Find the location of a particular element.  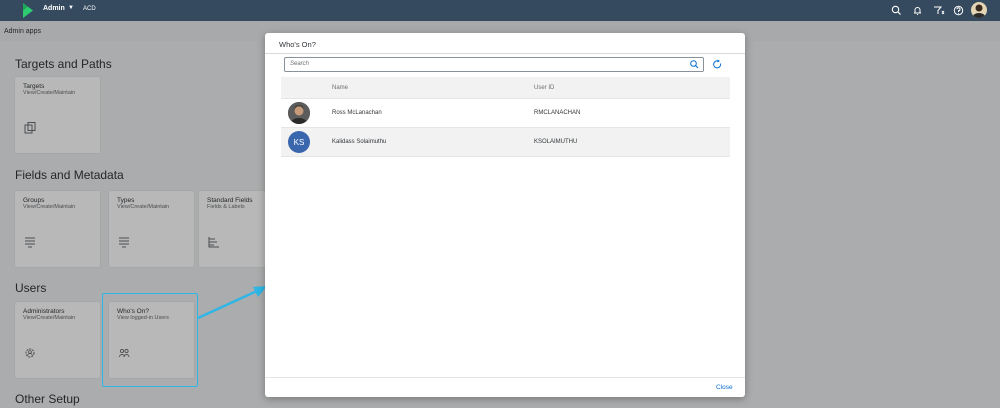

tile-highlight is located at coordinates (150, 340).